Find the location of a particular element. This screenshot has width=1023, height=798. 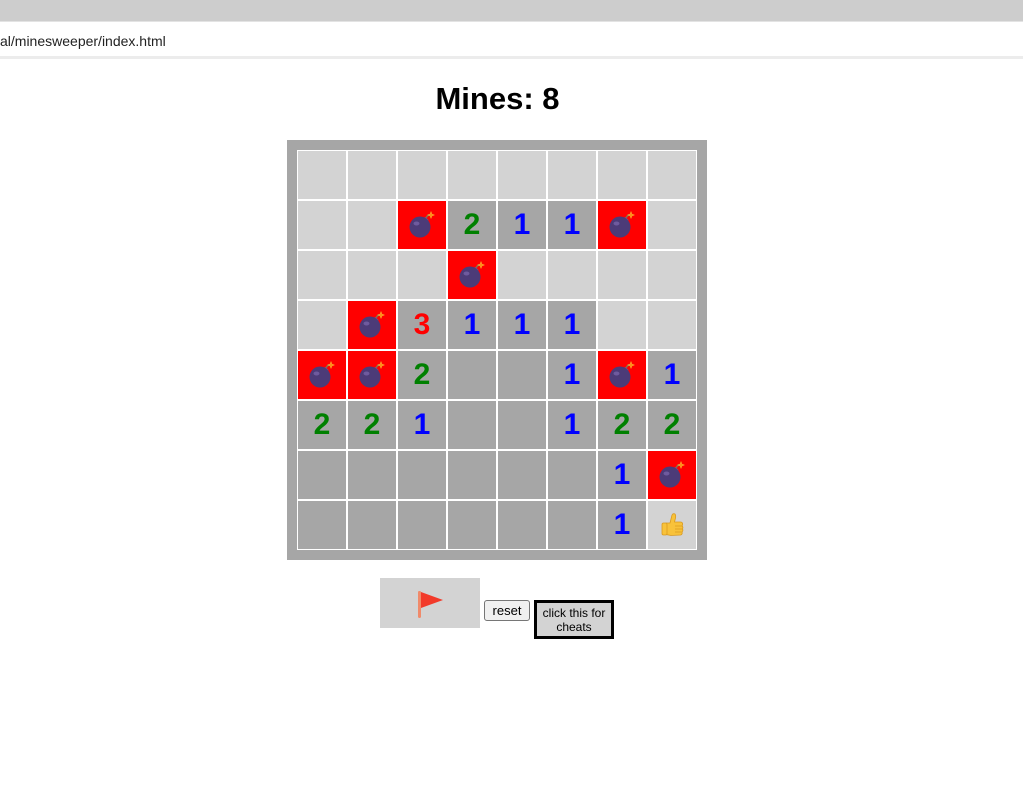

flag-mode-button is located at coordinates (430, 603).